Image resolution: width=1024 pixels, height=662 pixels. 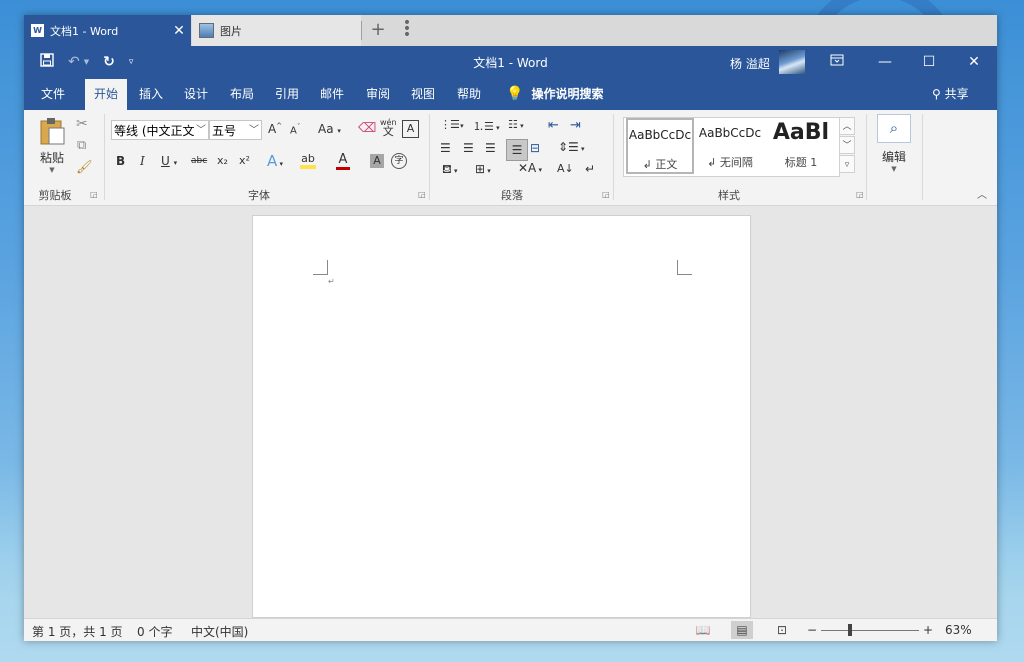 I want to click on person-icon: ⚲, so click(x=938, y=94).